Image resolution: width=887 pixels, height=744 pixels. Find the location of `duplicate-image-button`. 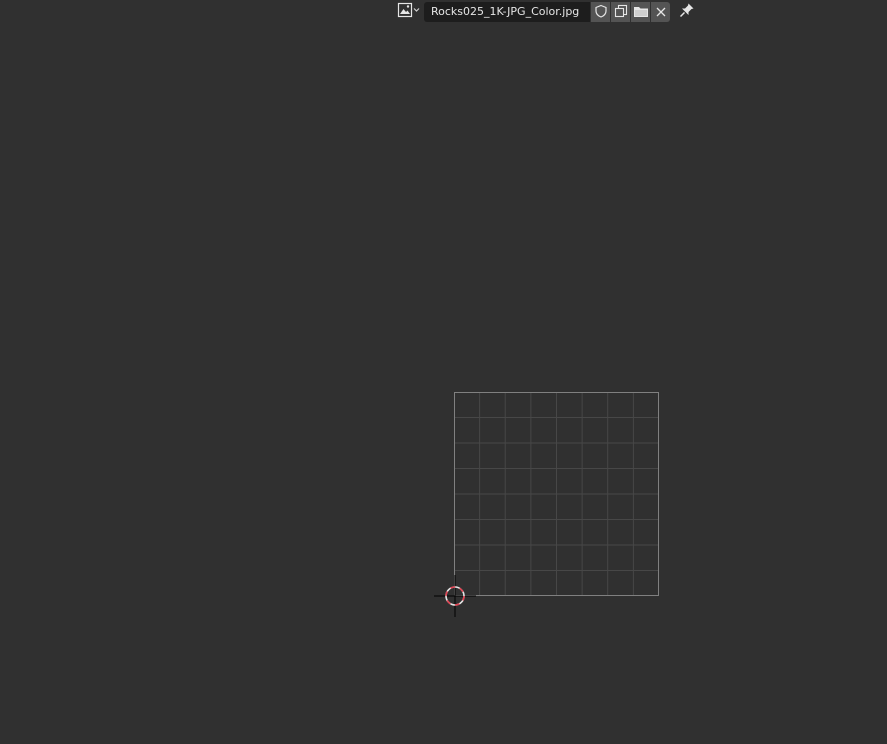

duplicate-image-button is located at coordinates (620, 12).